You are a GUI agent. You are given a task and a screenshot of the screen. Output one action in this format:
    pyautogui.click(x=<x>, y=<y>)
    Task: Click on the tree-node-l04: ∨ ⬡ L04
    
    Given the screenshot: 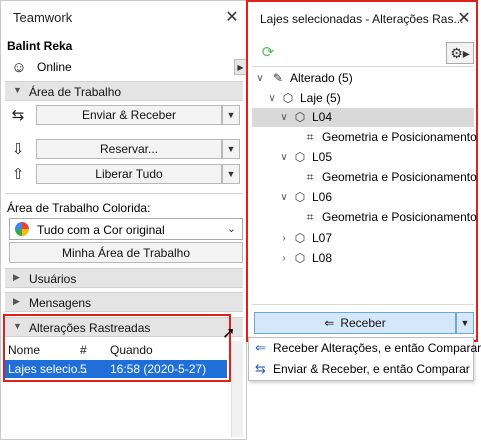 What is the action you would take?
    pyautogui.click(x=363, y=117)
    